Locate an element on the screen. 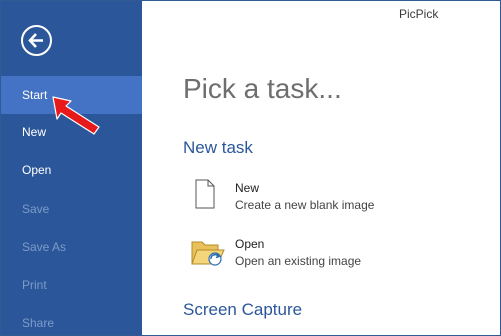  back-button is located at coordinates (36, 40).